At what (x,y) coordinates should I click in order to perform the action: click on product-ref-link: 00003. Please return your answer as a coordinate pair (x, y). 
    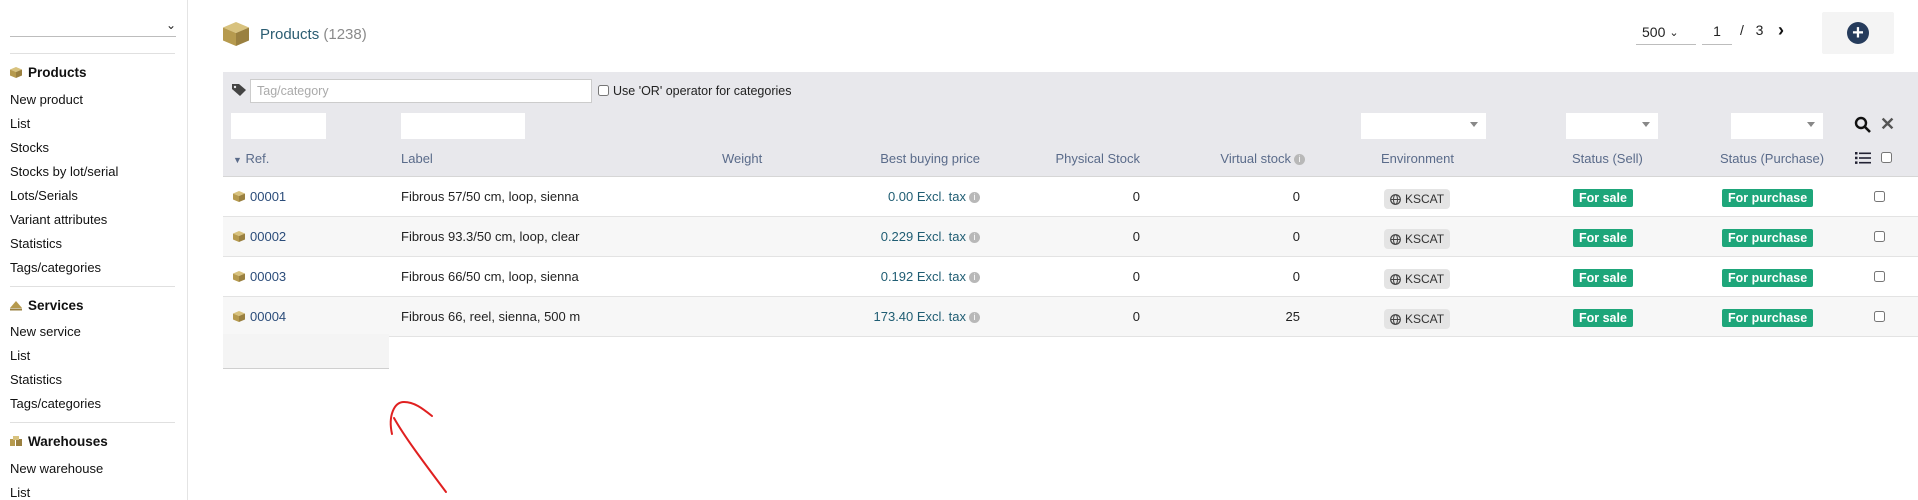
    Looking at the image, I should click on (259, 276).